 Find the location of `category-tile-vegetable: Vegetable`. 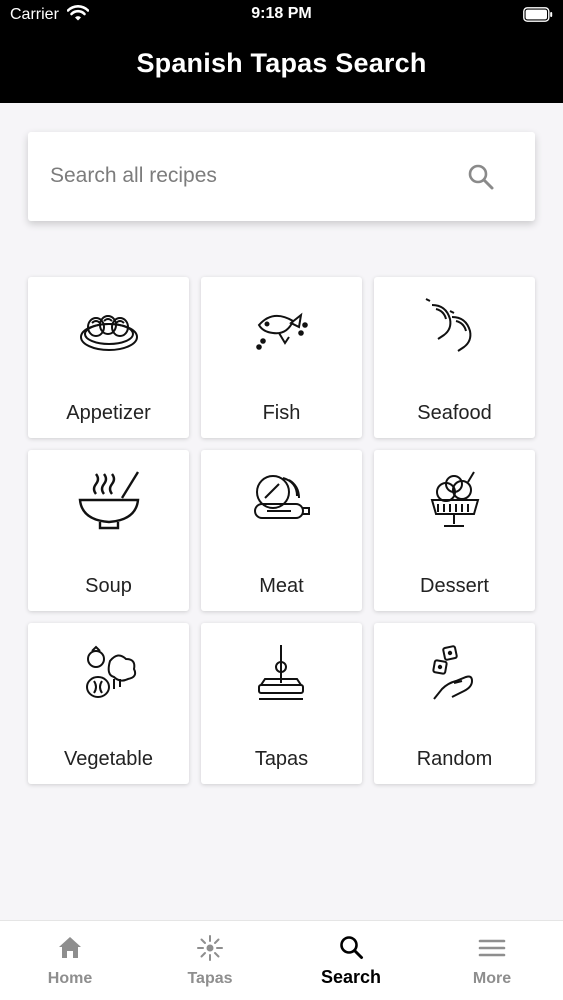

category-tile-vegetable: Vegetable is located at coordinates (108, 703).